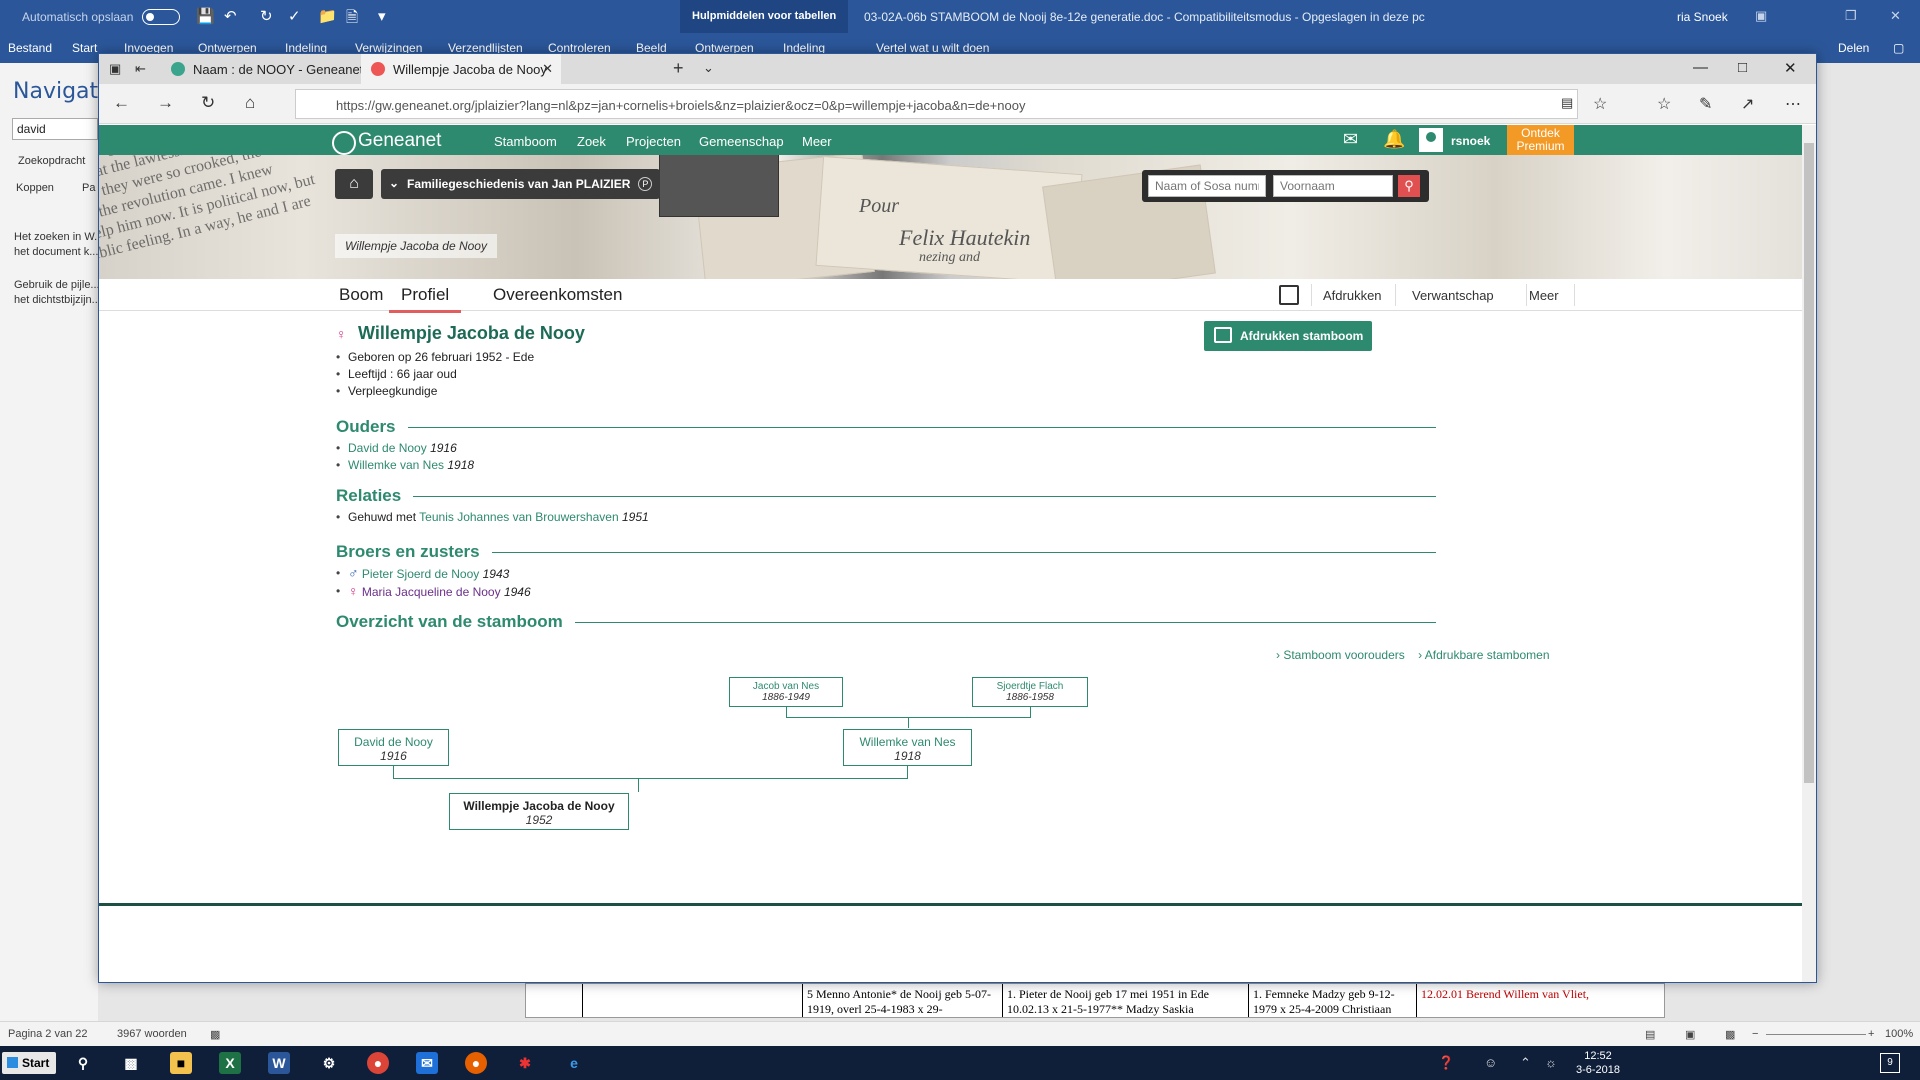 This screenshot has width=1920, height=1080. I want to click on favorite-star-icon: ☆, so click(1600, 104).